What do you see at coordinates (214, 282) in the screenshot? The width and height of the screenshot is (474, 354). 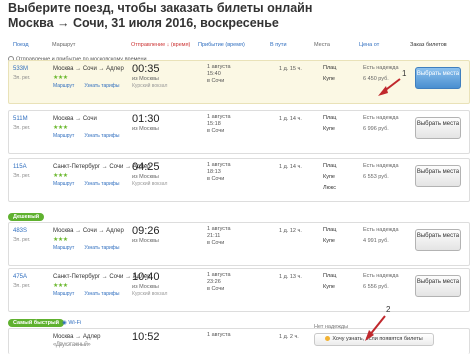 I see `arrival-time: 23:26` at bounding box center [214, 282].